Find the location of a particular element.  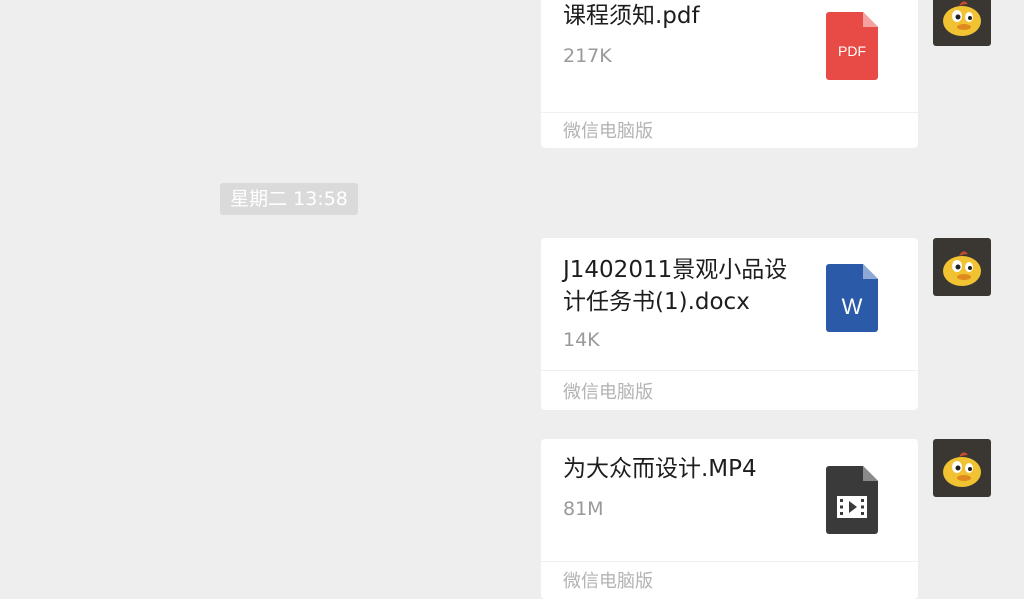

timestamp-badge: 星期二 13:58 is located at coordinates (289, 199).